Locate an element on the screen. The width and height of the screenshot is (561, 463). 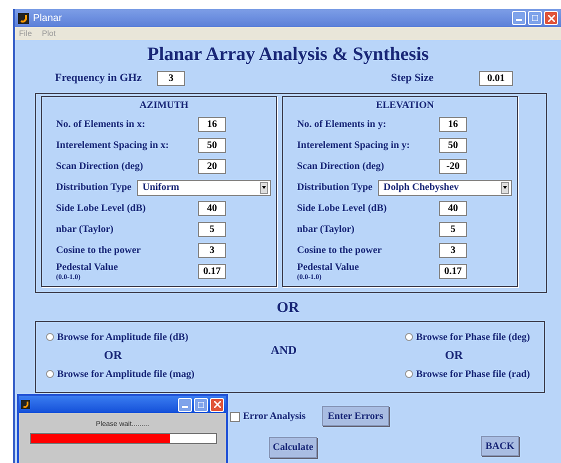
dropdown: Uniform is located at coordinates (204, 188).